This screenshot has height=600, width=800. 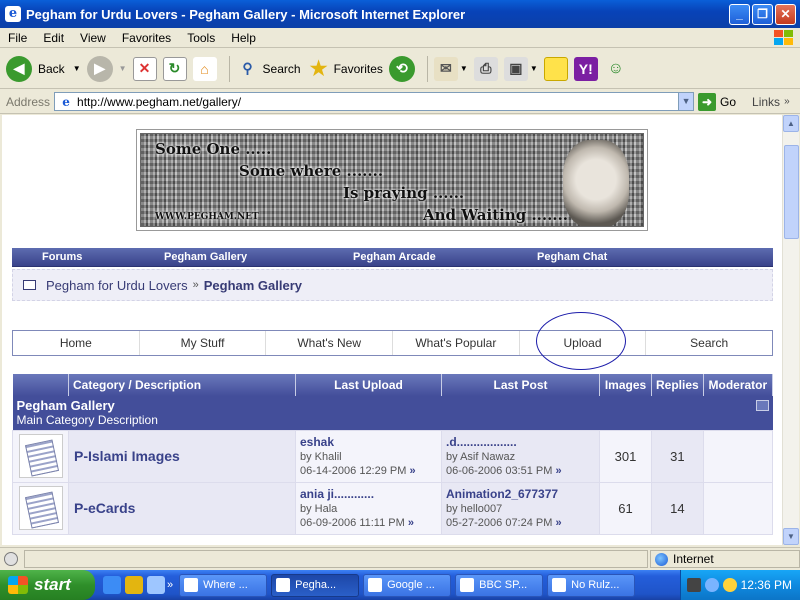 What do you see at coordinates (709, 343) in the screenshot?
I see `tab-search: Search` at bounding box center [709, 343].